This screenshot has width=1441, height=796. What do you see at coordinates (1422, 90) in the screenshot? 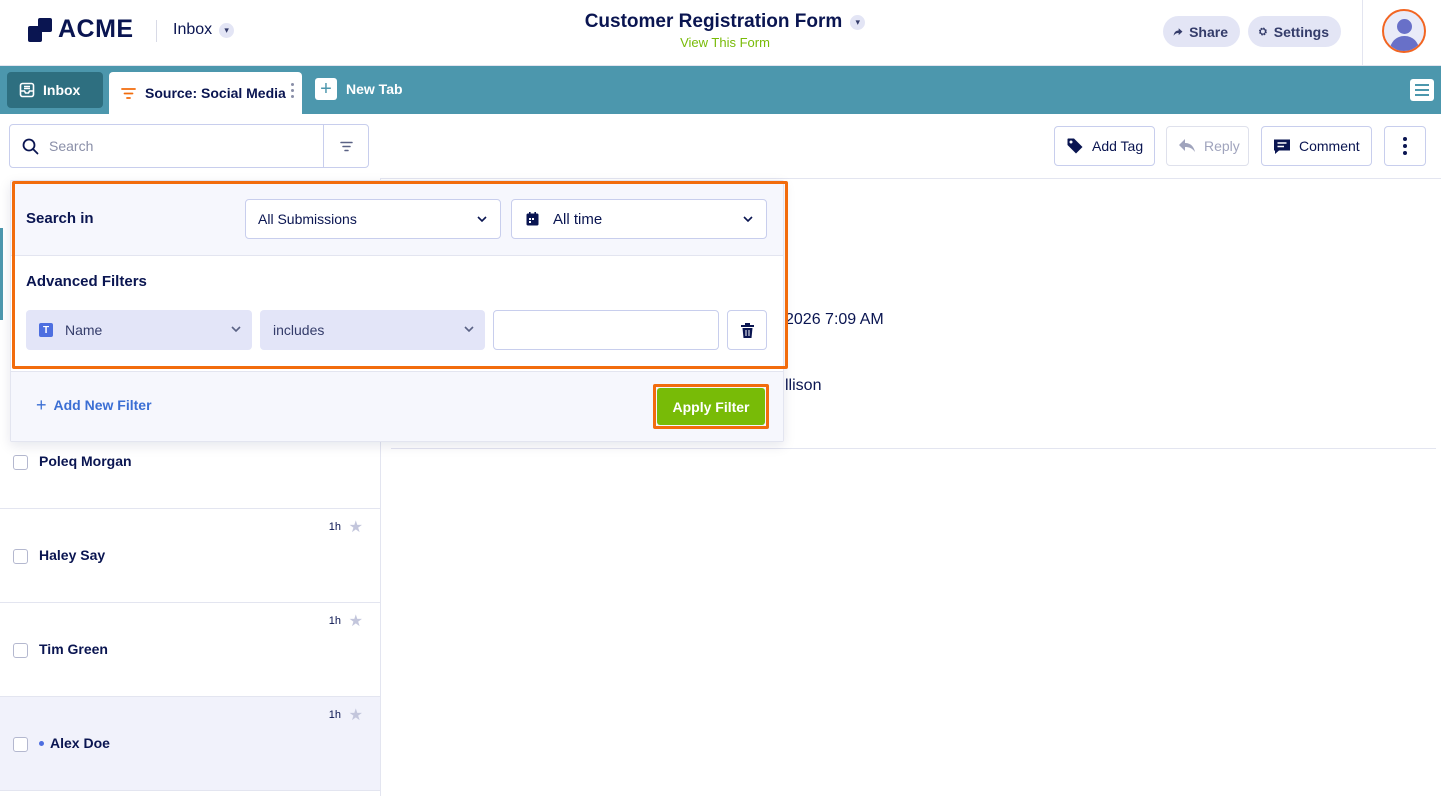
I see `hamburger-menu-icon` at bounding box center [1422, 90].